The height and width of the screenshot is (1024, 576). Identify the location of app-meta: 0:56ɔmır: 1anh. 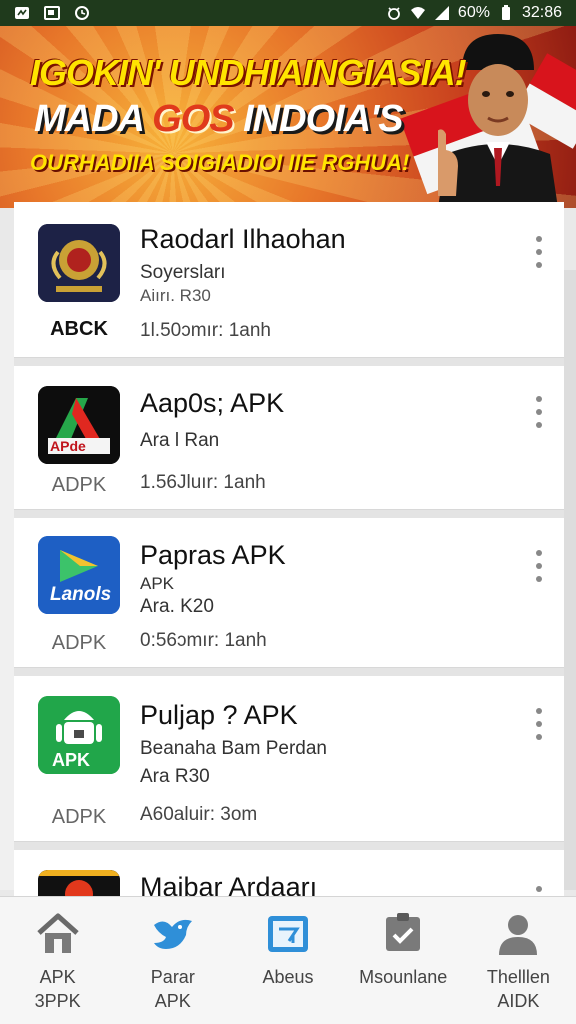
(203, 640).